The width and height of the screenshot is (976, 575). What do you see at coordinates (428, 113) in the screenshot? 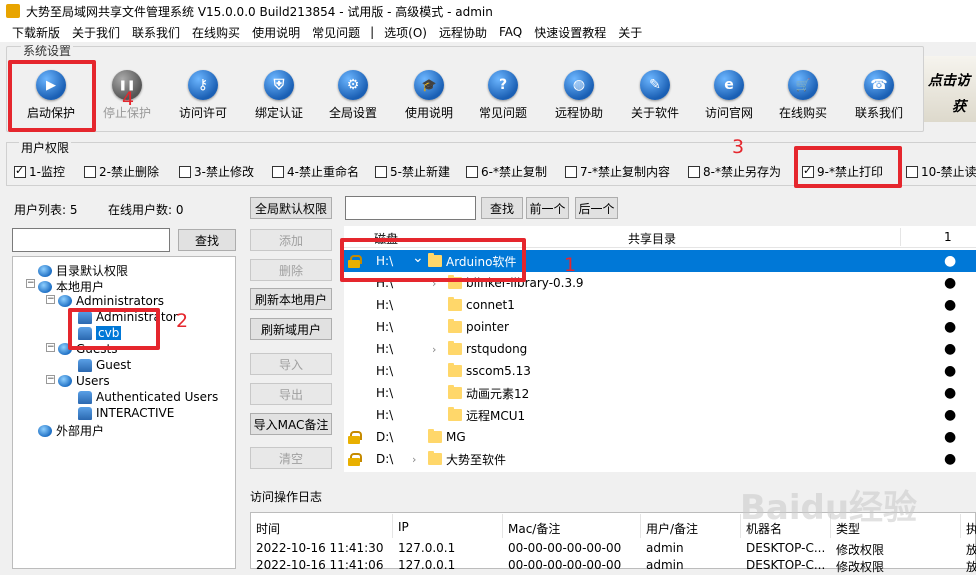
I see `toolbar-button-label: 使用说明` at bounding box center [428, 113].